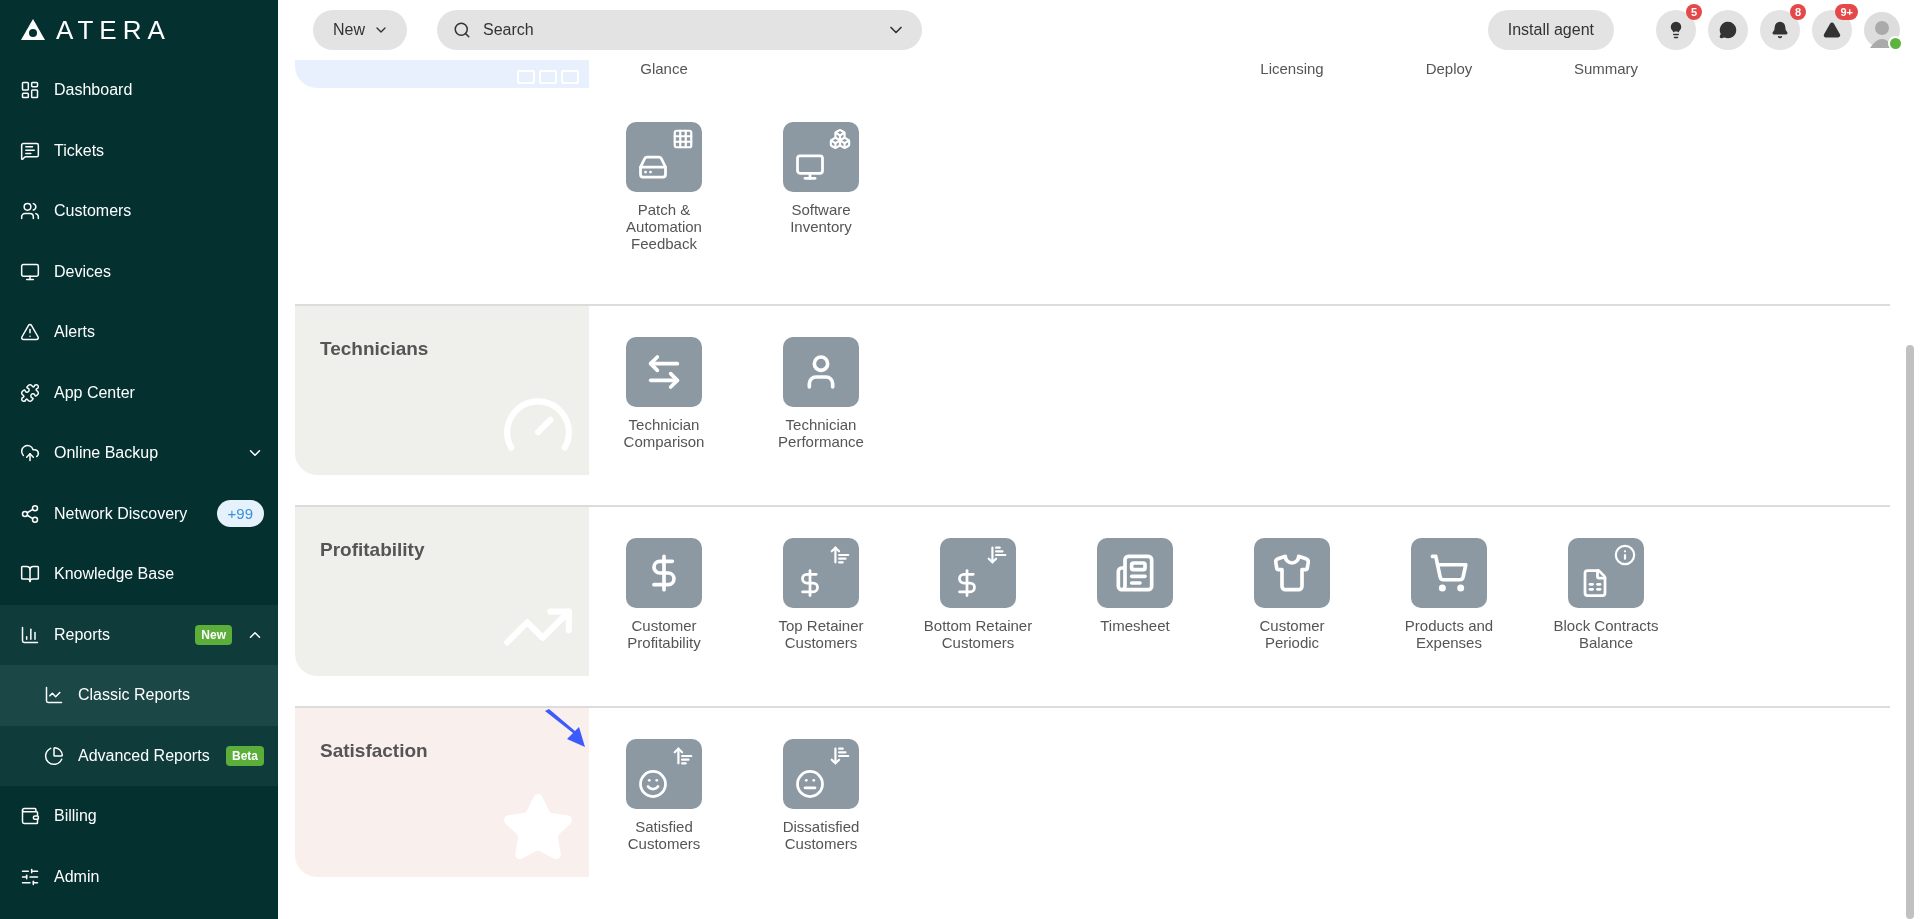 This screenshot has width=1920, height=919. What do you see at coordinates (139, 211) in the screenshot?
I see `sidebar-item: Customers` at bounding box center [139, 211].